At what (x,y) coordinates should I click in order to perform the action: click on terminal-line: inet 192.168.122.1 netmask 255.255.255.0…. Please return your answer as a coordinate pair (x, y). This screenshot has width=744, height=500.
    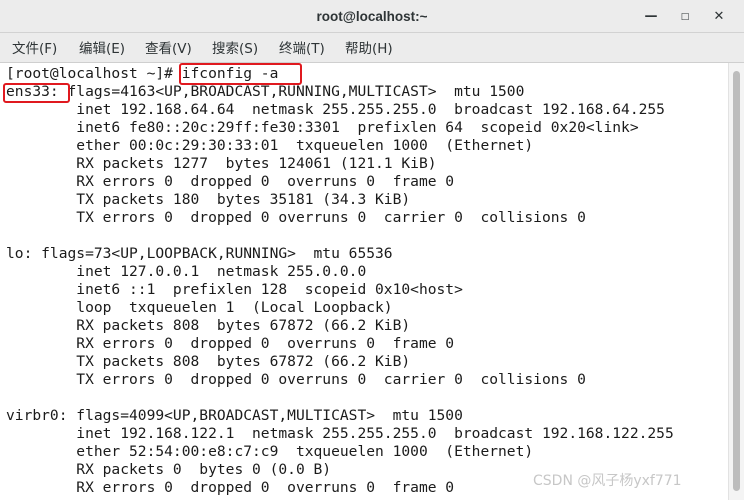
    Looking at the image, I should click on (340, 433).